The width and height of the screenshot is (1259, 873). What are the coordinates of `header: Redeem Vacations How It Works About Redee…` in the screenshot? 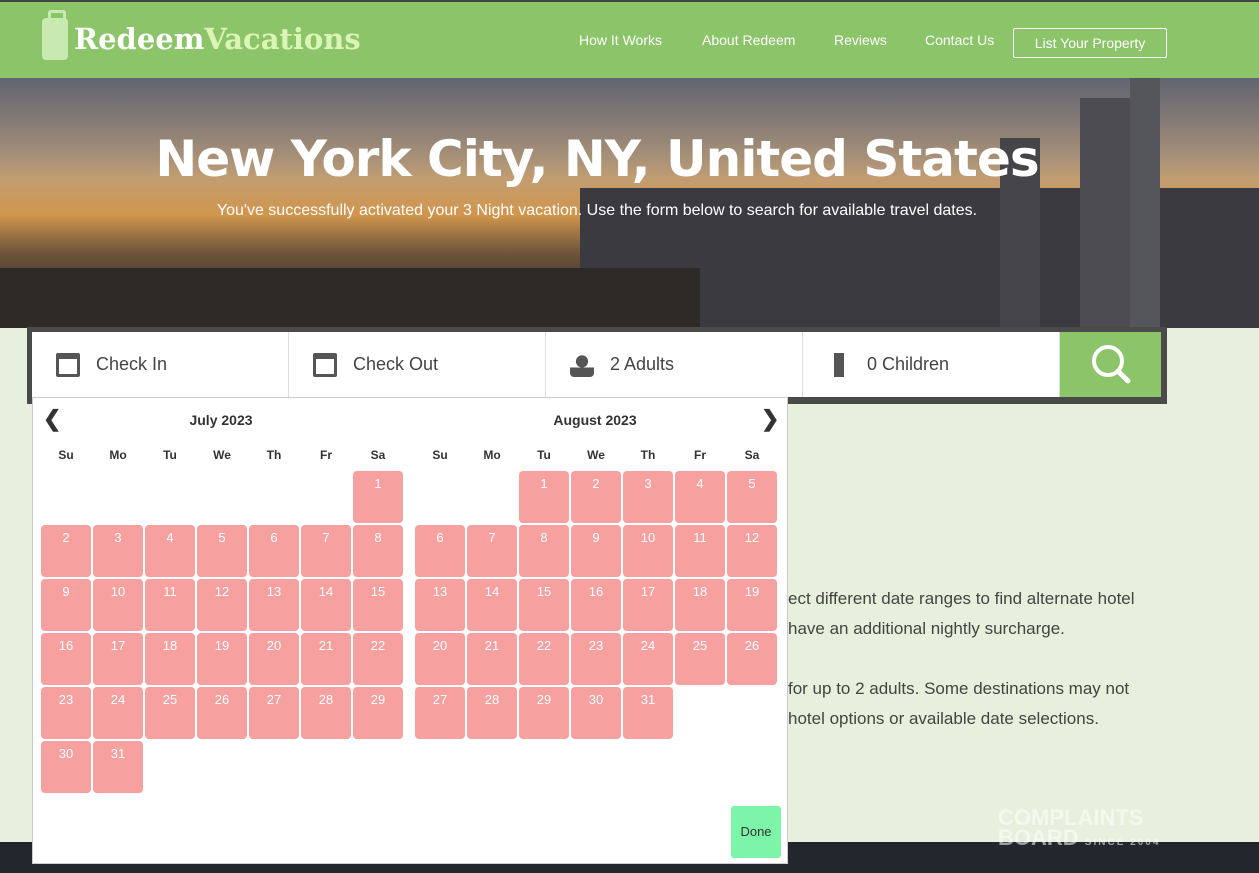 It's located at (629, 39).